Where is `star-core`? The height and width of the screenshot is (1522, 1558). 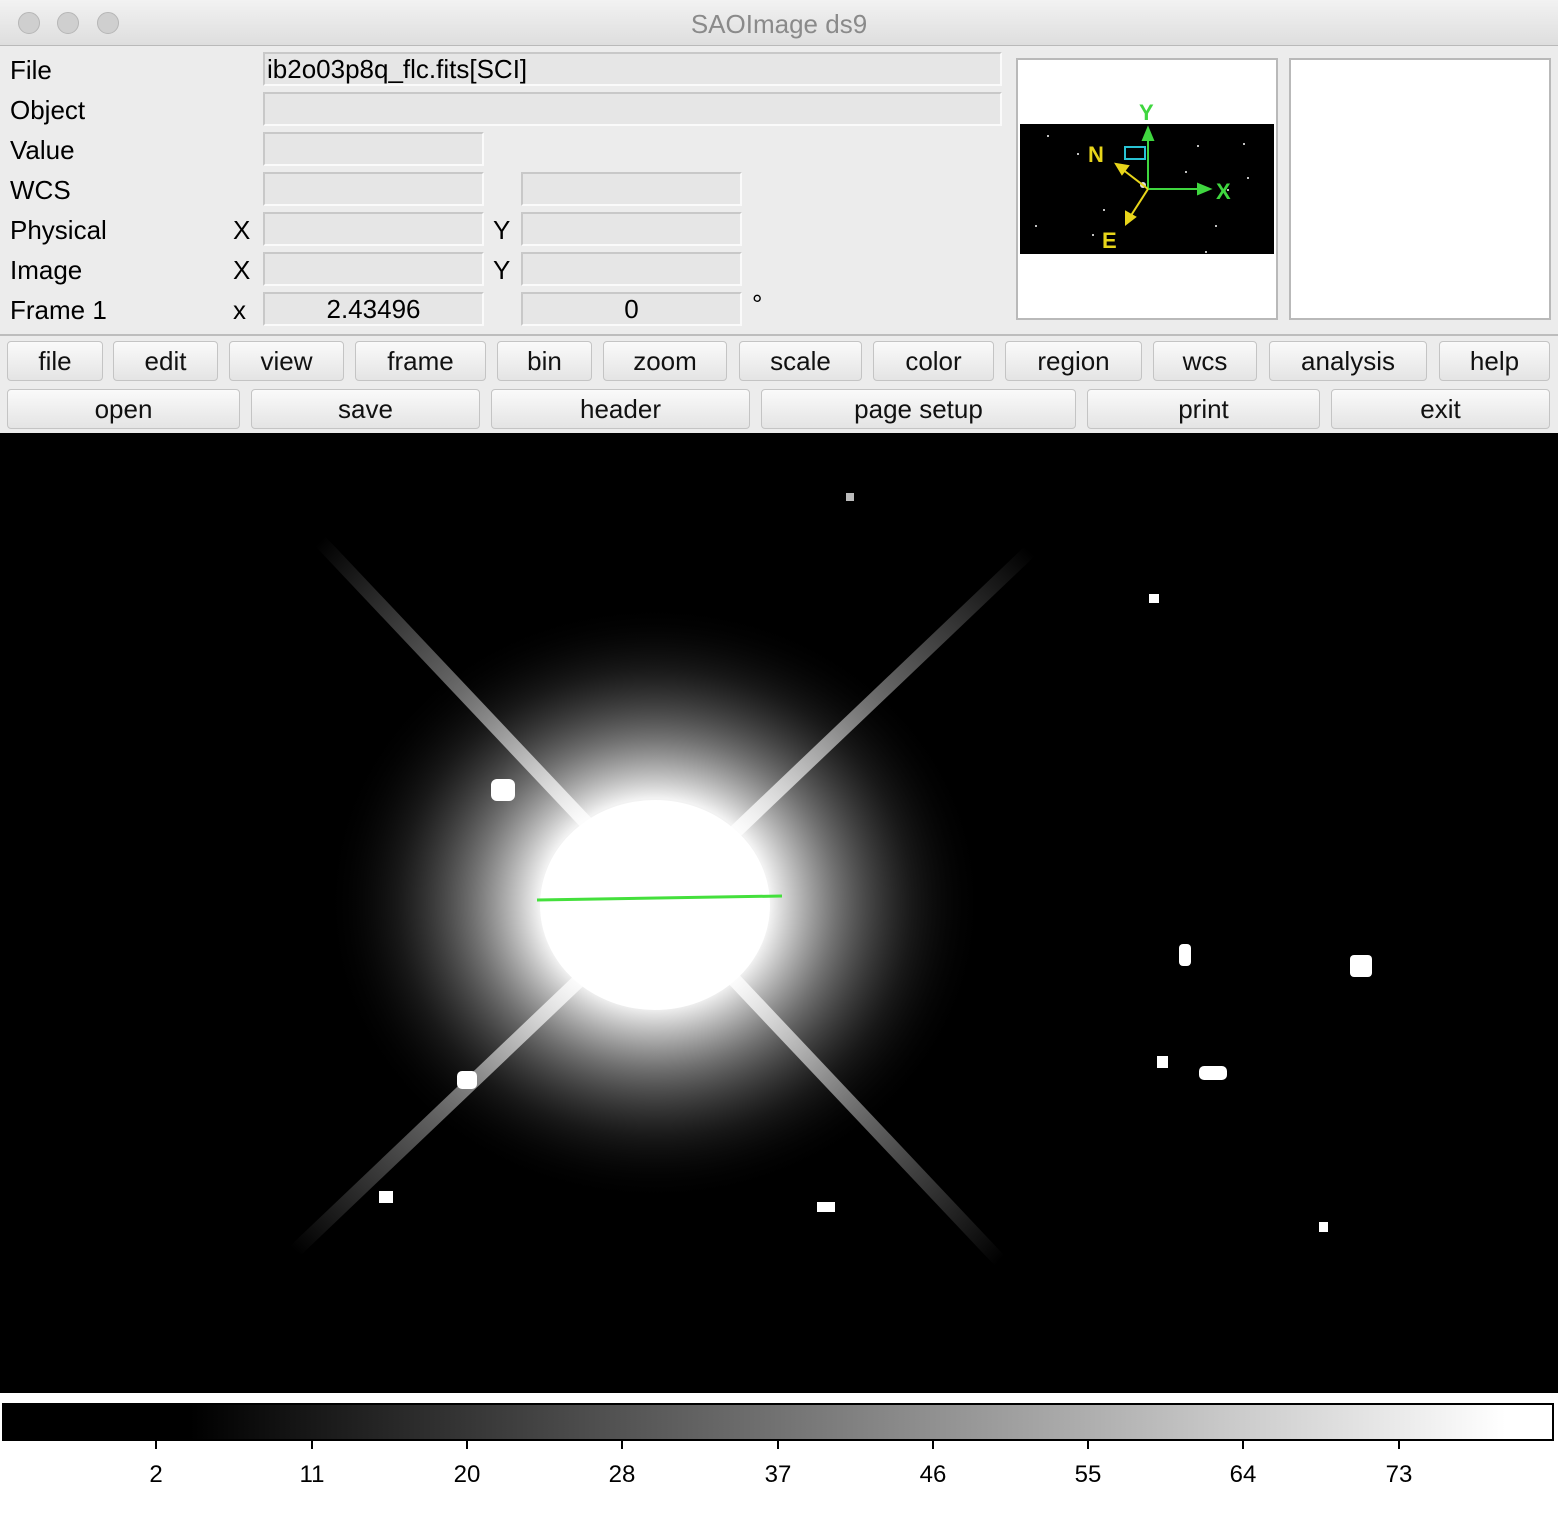 star-core is located at coordinates (655, 905).